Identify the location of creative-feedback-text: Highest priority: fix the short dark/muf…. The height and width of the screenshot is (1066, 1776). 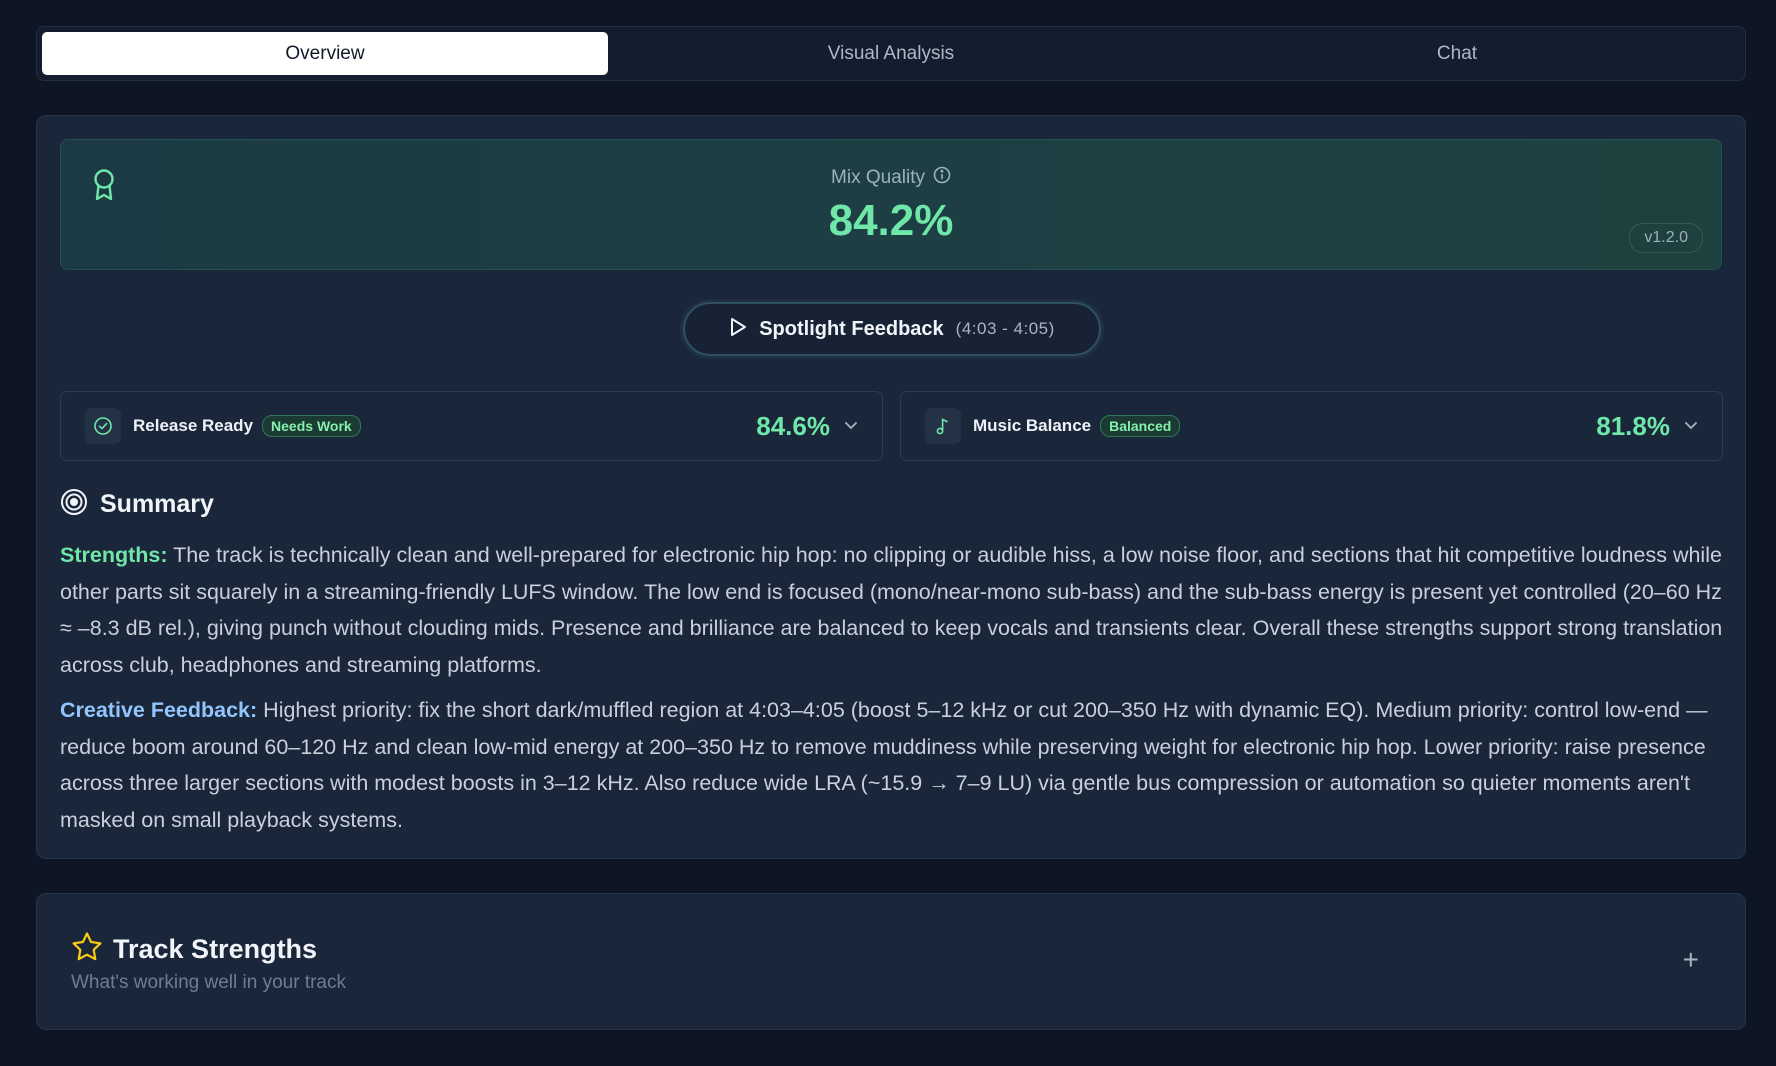
(884, 765).